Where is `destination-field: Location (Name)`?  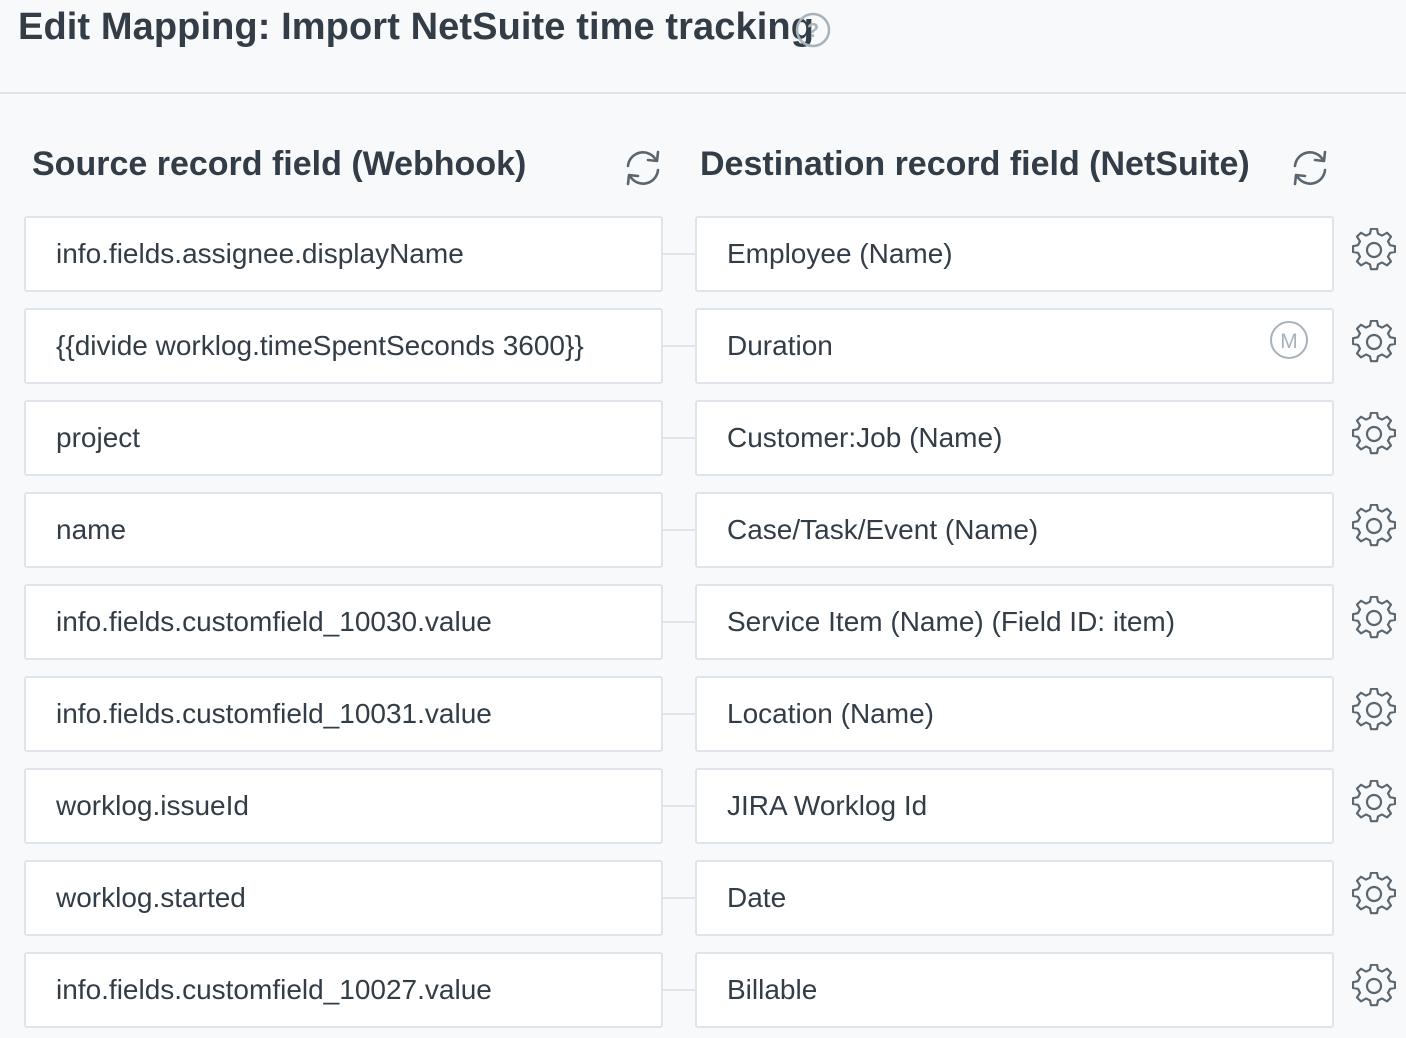 destination-field: Location (Name) is located at coordinates (1014, 714).